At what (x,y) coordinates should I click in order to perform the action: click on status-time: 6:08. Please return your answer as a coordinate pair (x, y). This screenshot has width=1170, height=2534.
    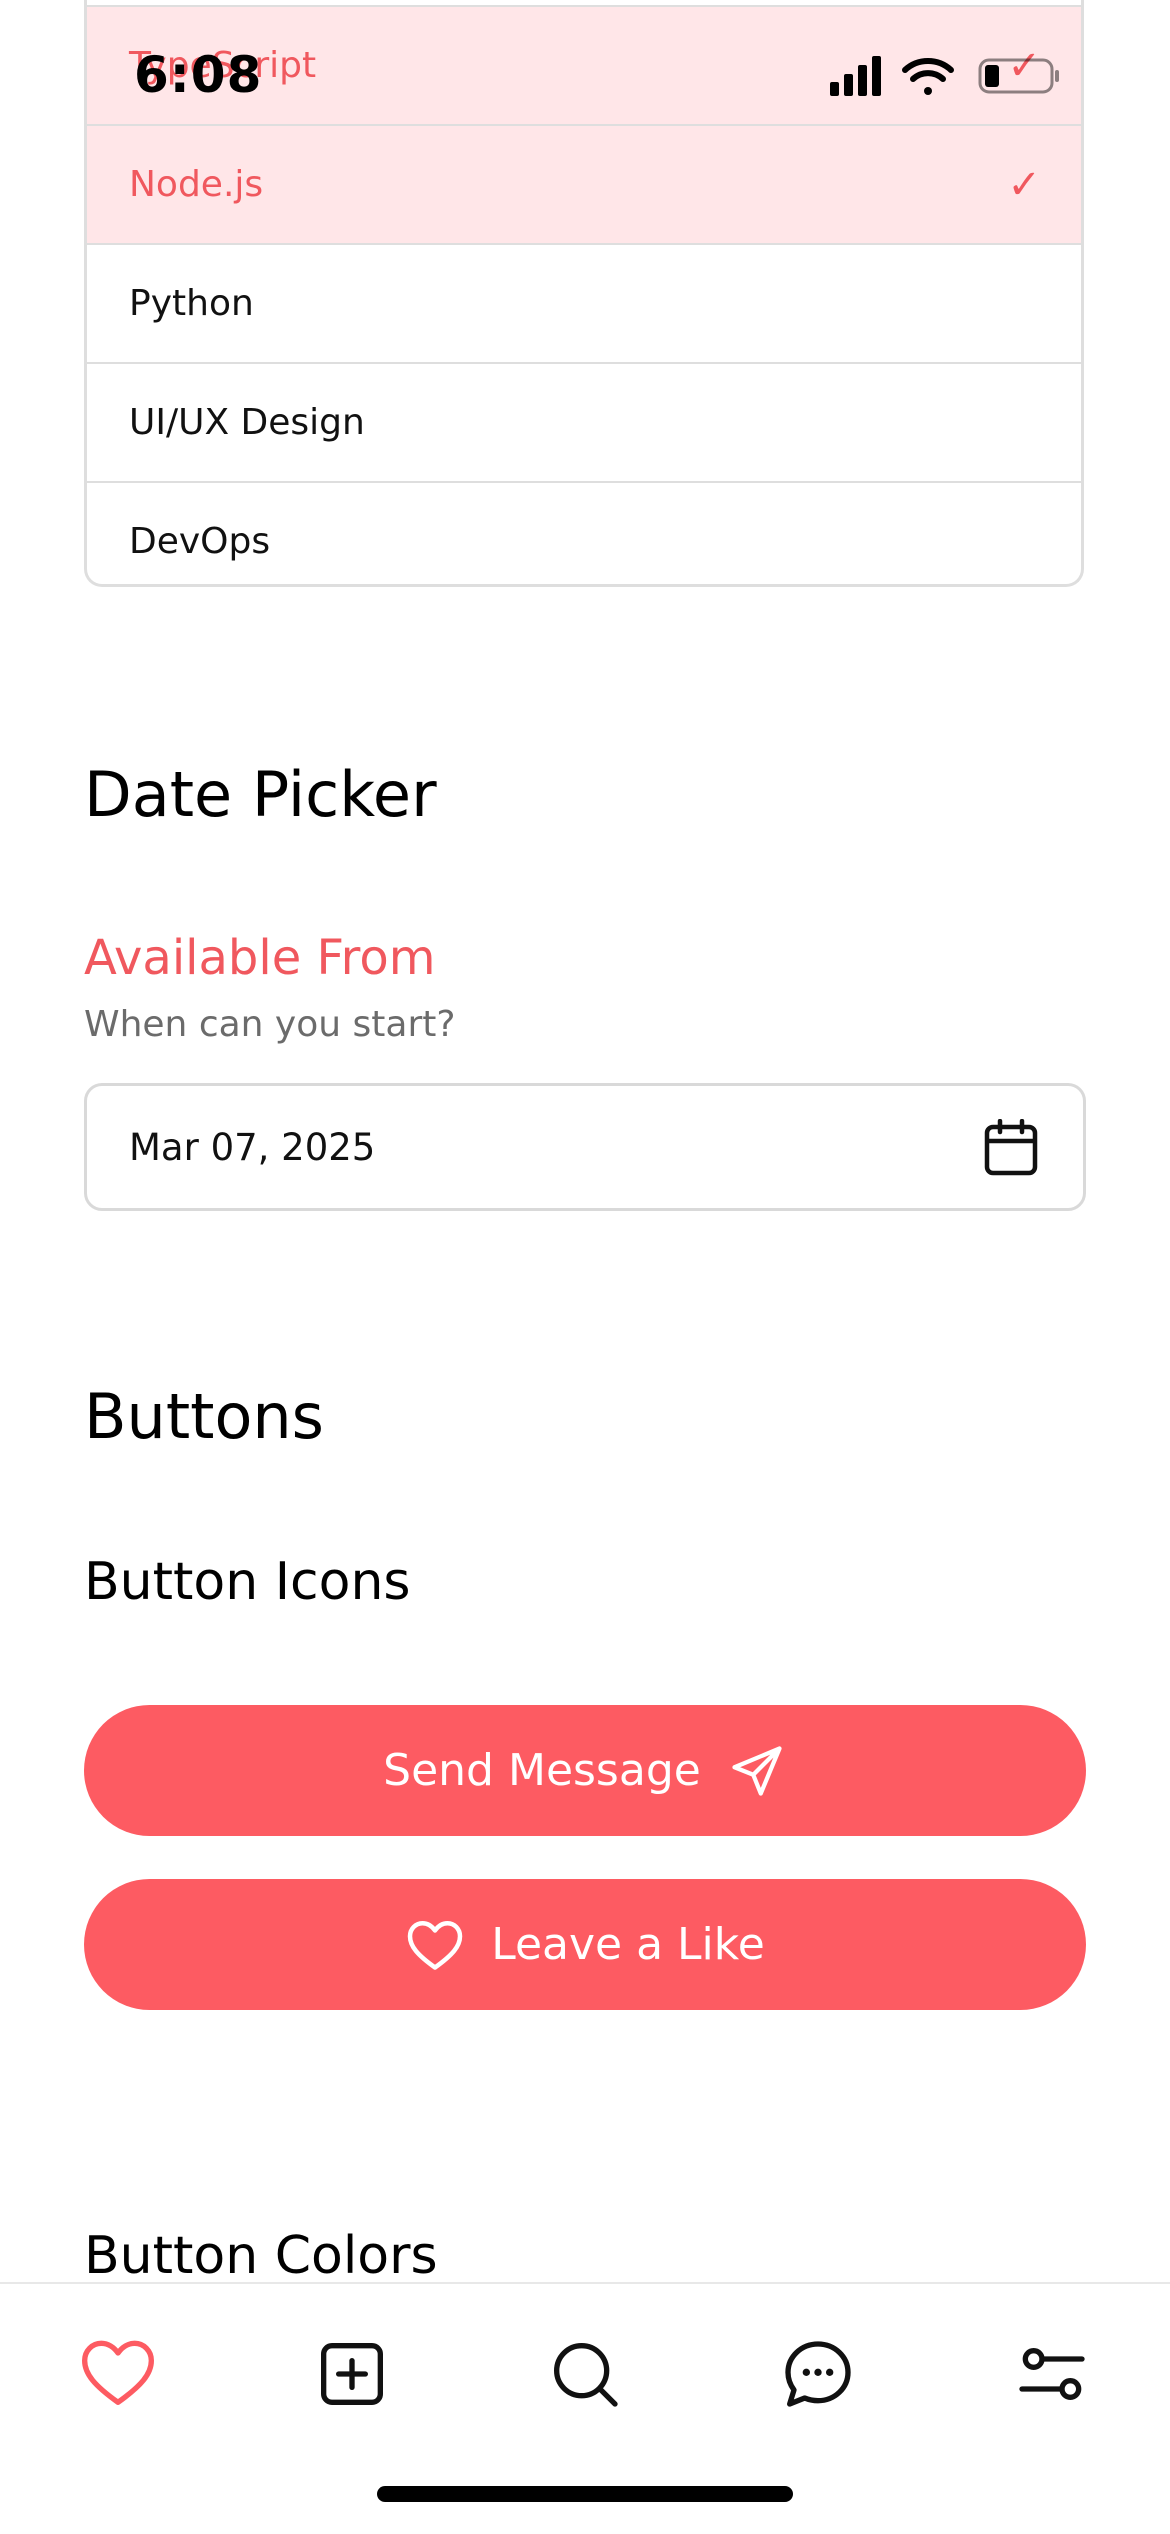
    Looking at the image, I should click on (198, 75).